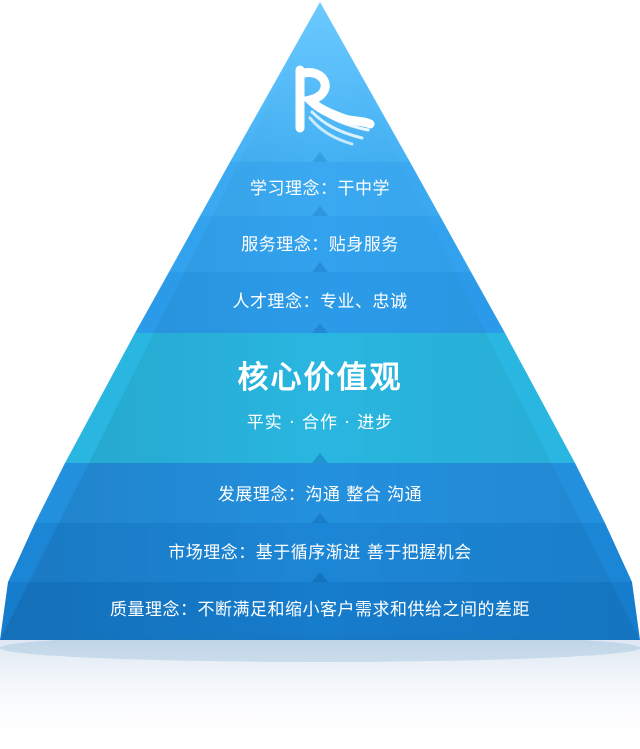 This screenshot has width=640, height=749. Describe the element at coordinates (320, 245) in the screenshot. I see `tier-service-label: 服务理念：贴身服务` at that location.